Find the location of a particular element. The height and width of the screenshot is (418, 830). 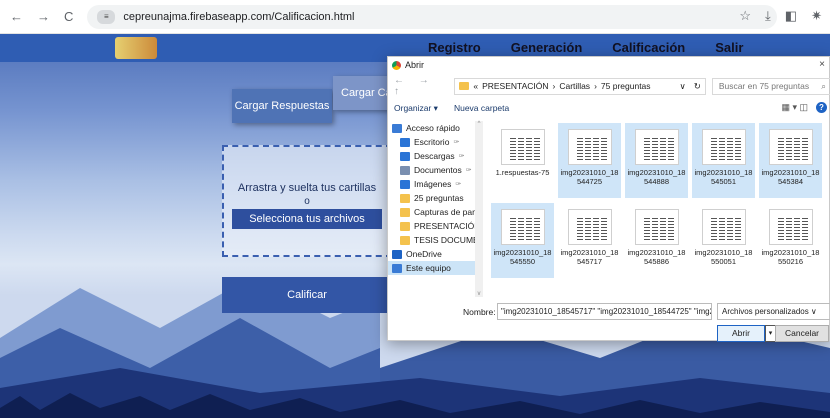

file-item: img20231010_18550051 is located at coordinates (723, 240).